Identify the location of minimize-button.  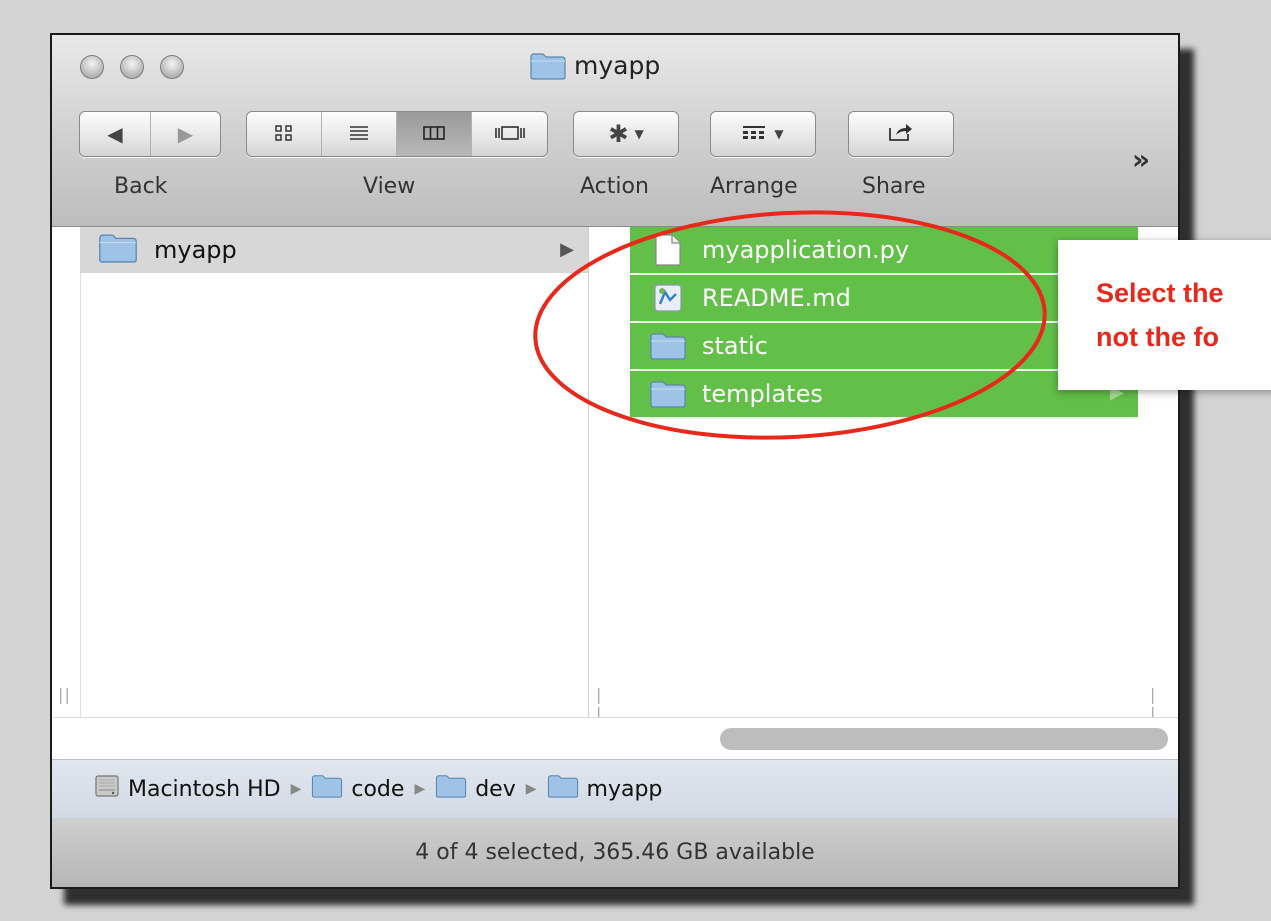
(132, 67).